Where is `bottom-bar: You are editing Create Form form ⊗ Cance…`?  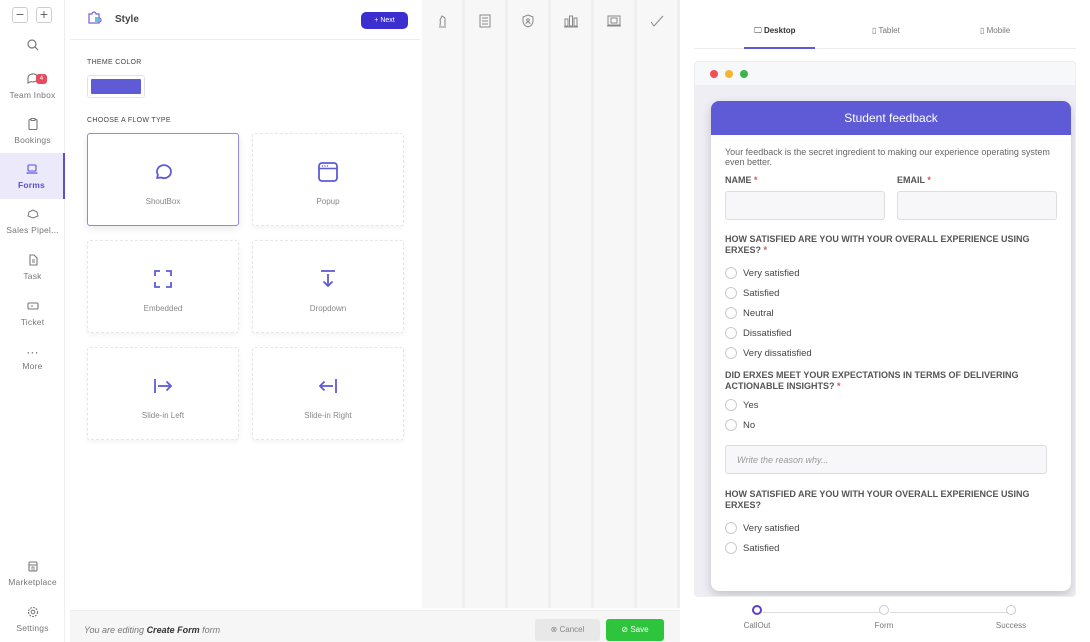 bottom-bar: You are editing Create Form form ⊗ Cance… is located at coordinates (375, 626).